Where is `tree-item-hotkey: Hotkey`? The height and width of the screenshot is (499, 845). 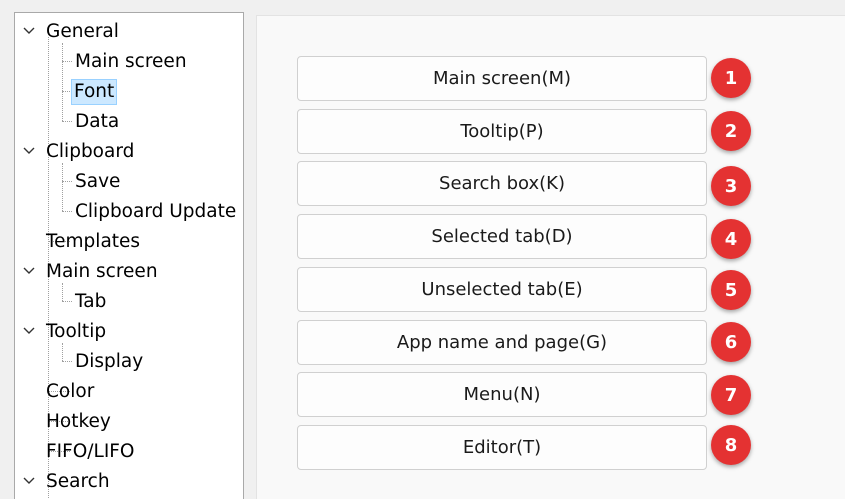 tree-item-hotkey: Hotkey is located at coordinates (129, 422).